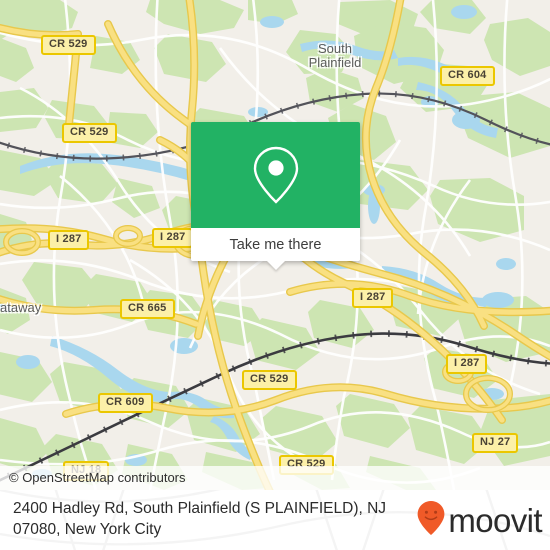  What do you see at coordinates (269, 380) in the screenshot?
I see `shield-cr-529-mid: CR 529` at bounding box center [269, 380].